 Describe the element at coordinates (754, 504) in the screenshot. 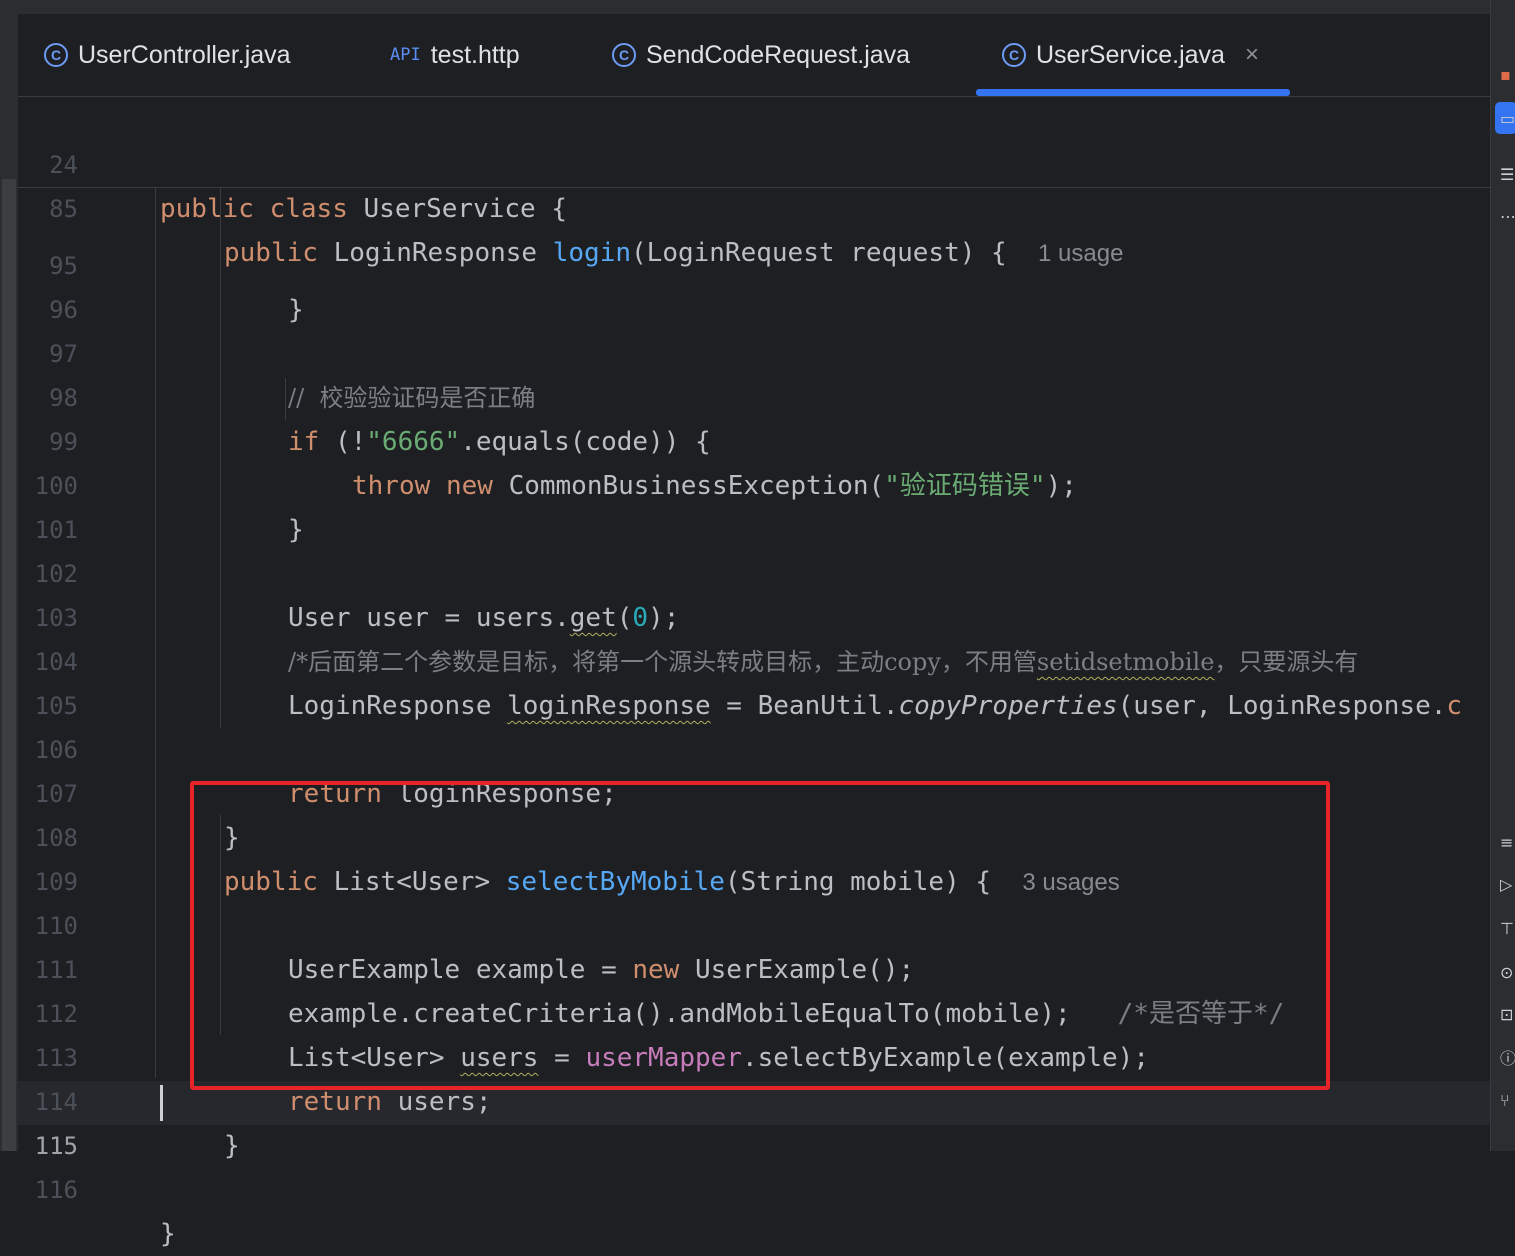

I see `code-line: 101` at that location.